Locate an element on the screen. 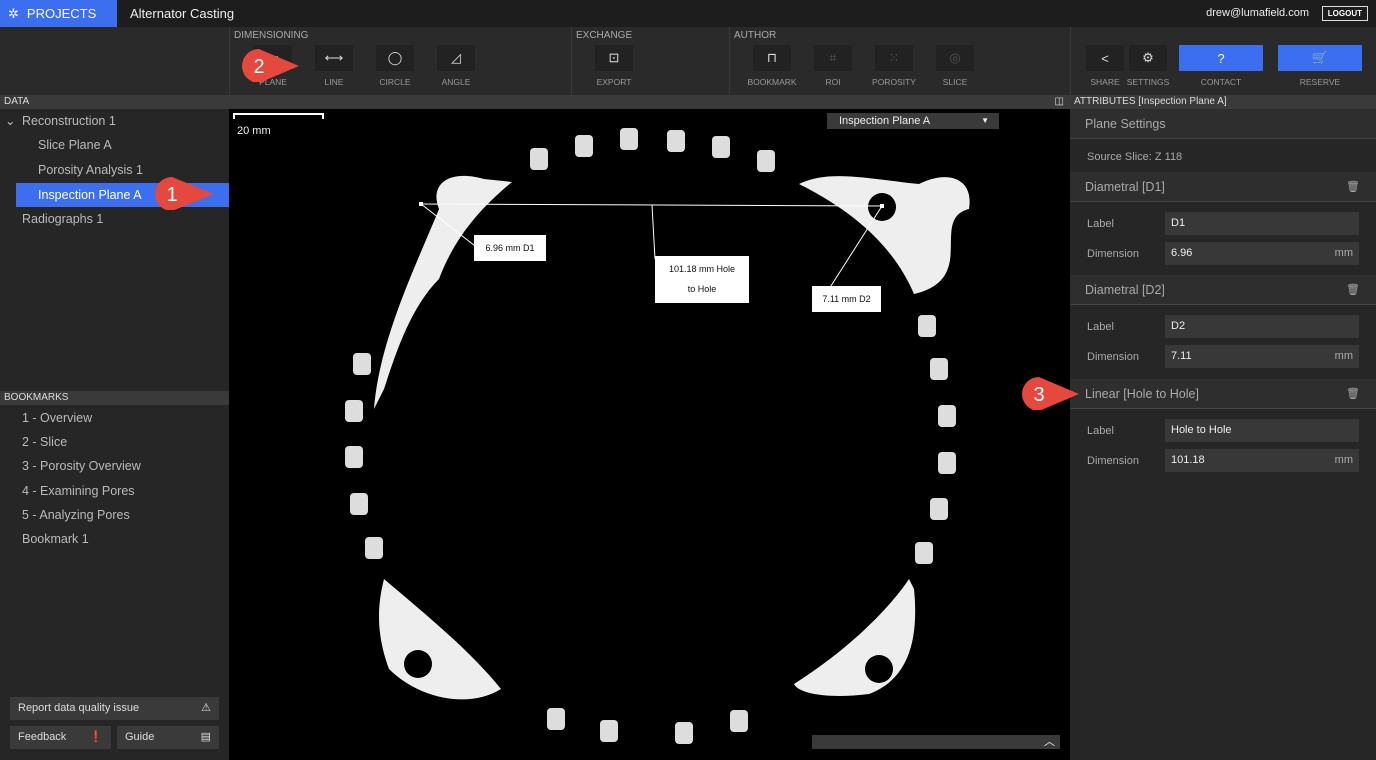 The width and height of the screenshot is (1376, 760). slice-tool: ◎ SLICE is located at coordinates (955, 66).